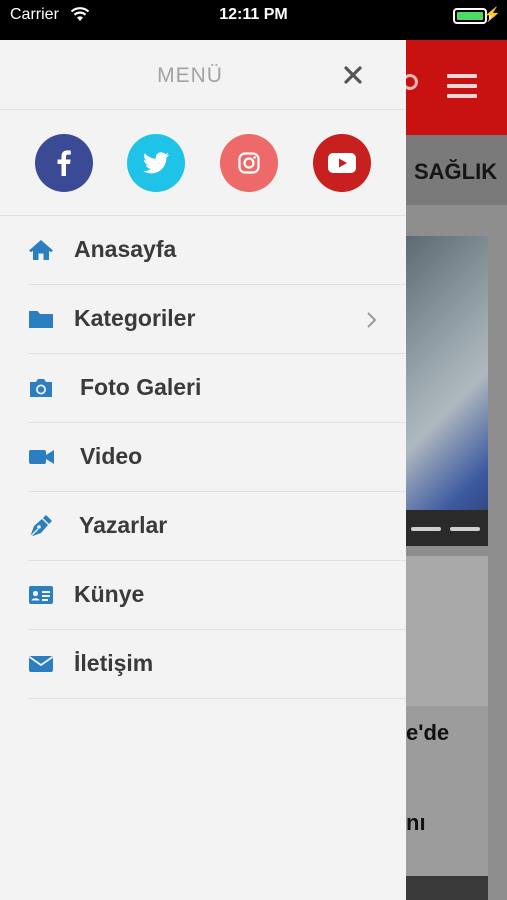  Describe the element at coordinates (203, 163) in the screenshot. I see `social-links` at that location.